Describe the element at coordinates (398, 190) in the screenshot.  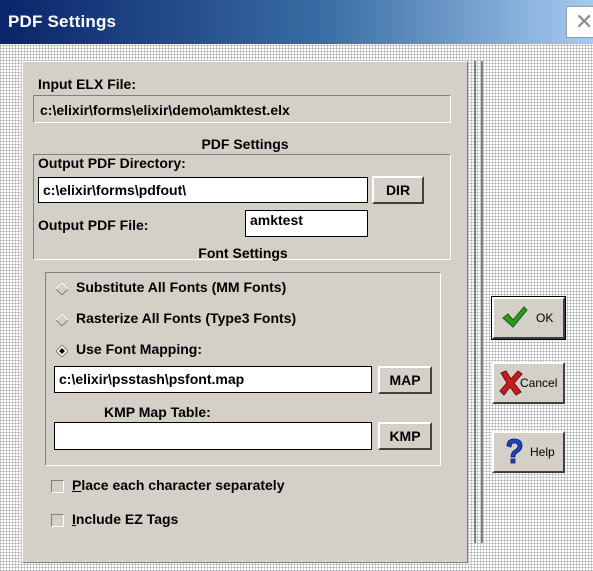
I see `dir-button: DIR` at that location.